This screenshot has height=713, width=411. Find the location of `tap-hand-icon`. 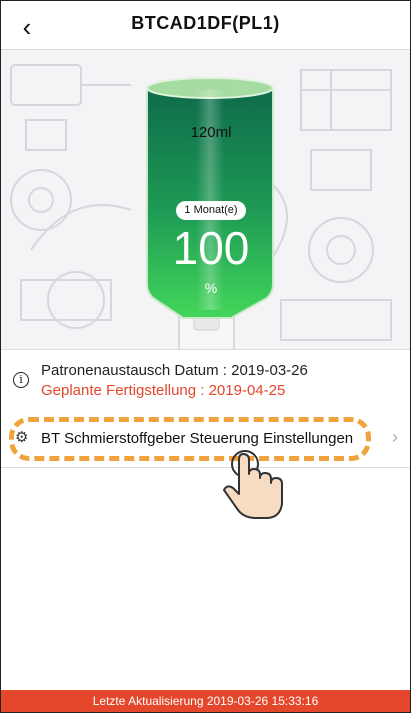

tap-hand-icon is located at coordinates (253, 484).